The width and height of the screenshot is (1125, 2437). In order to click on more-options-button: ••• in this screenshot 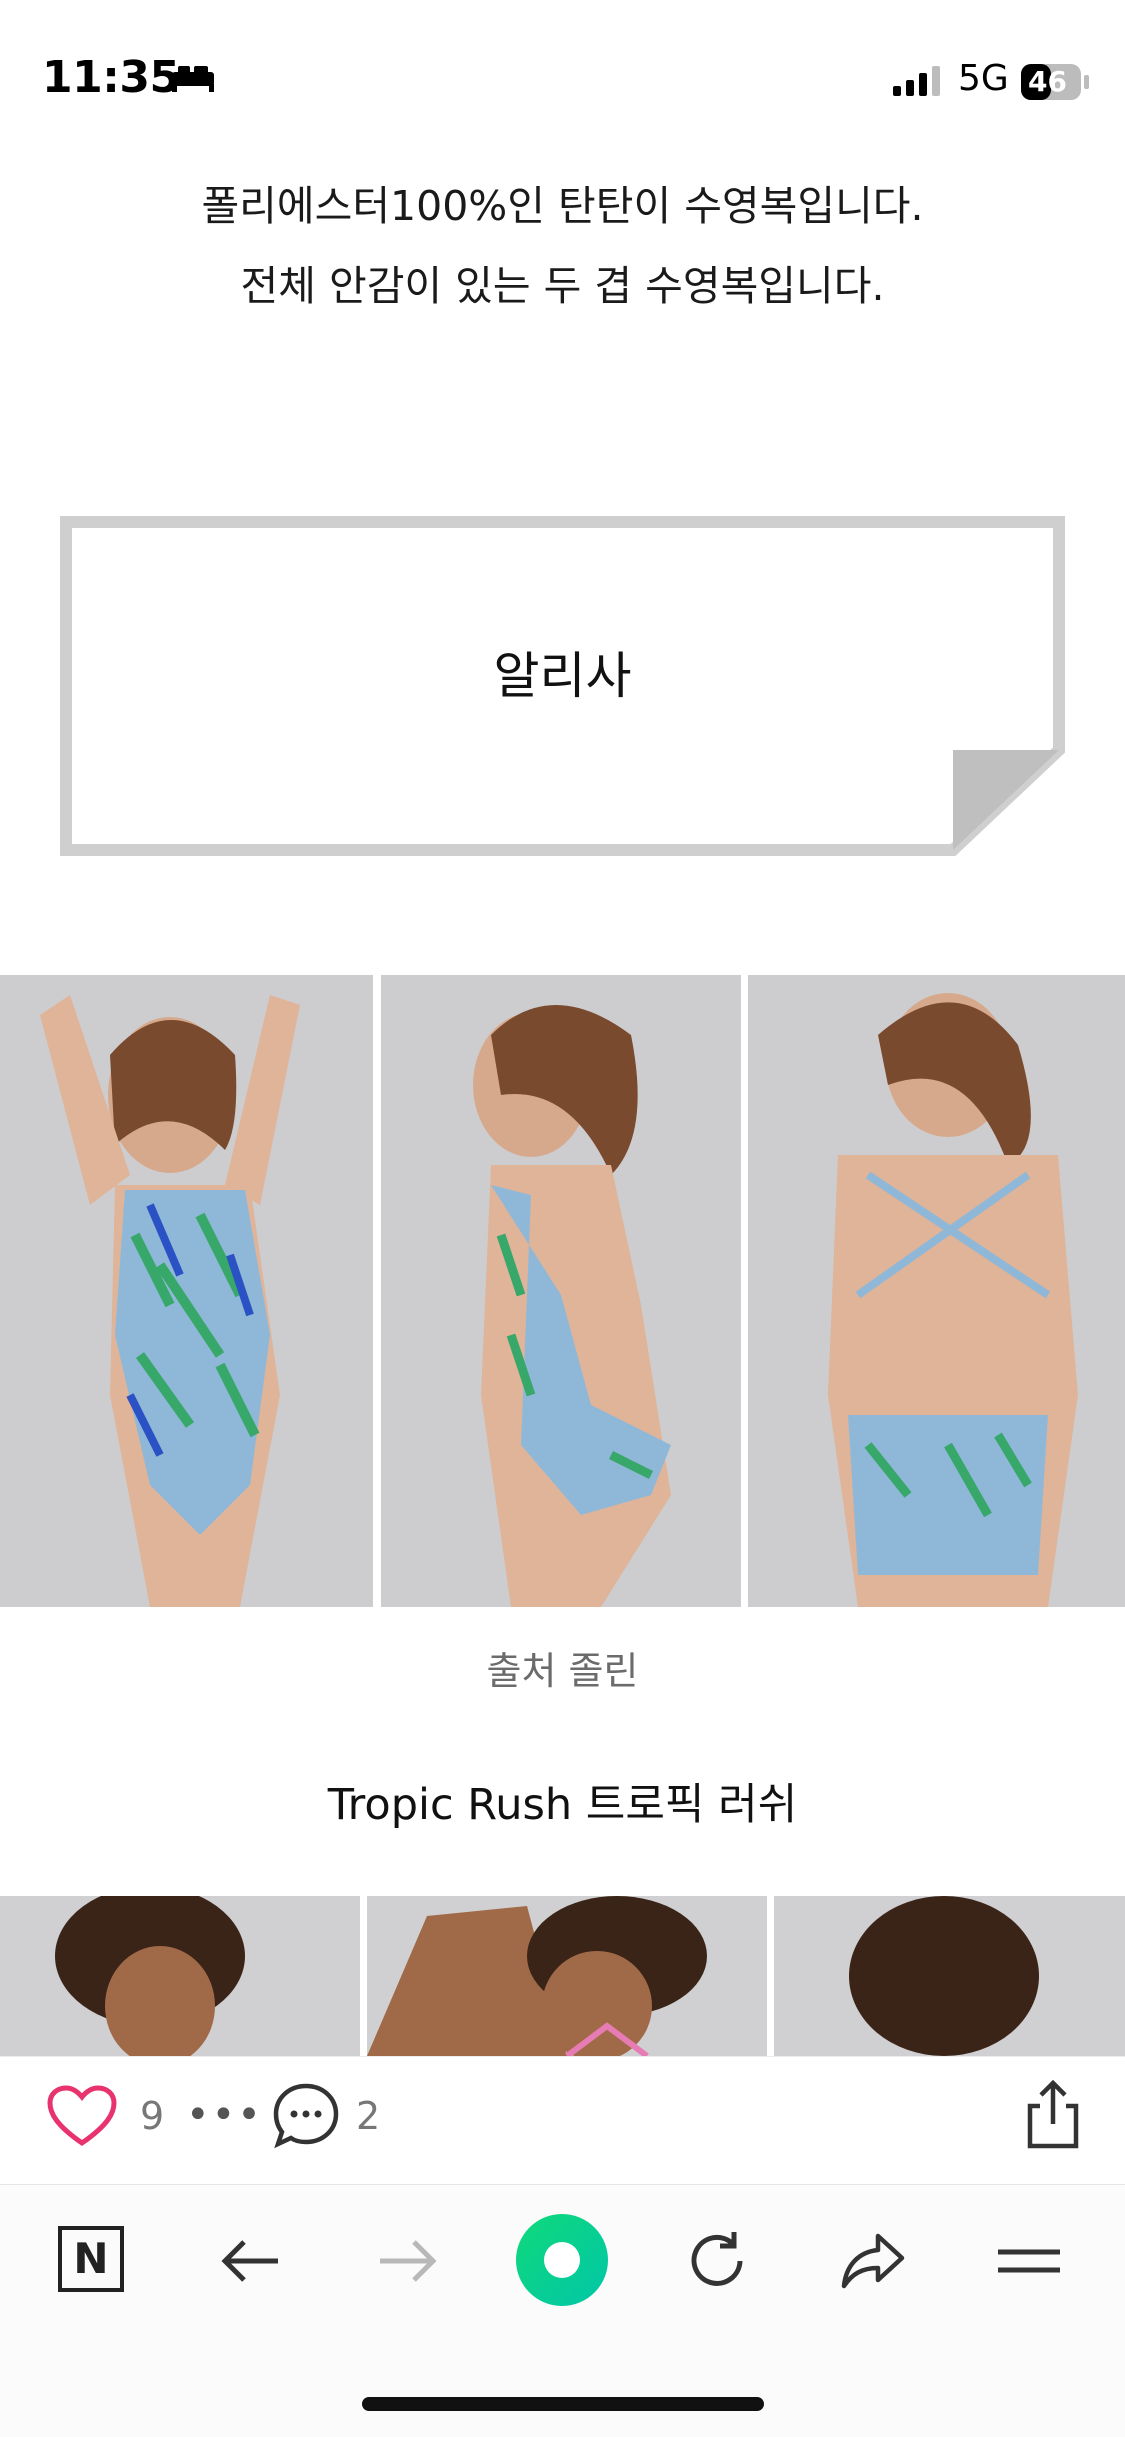, I will do `click(224, 2115)`.